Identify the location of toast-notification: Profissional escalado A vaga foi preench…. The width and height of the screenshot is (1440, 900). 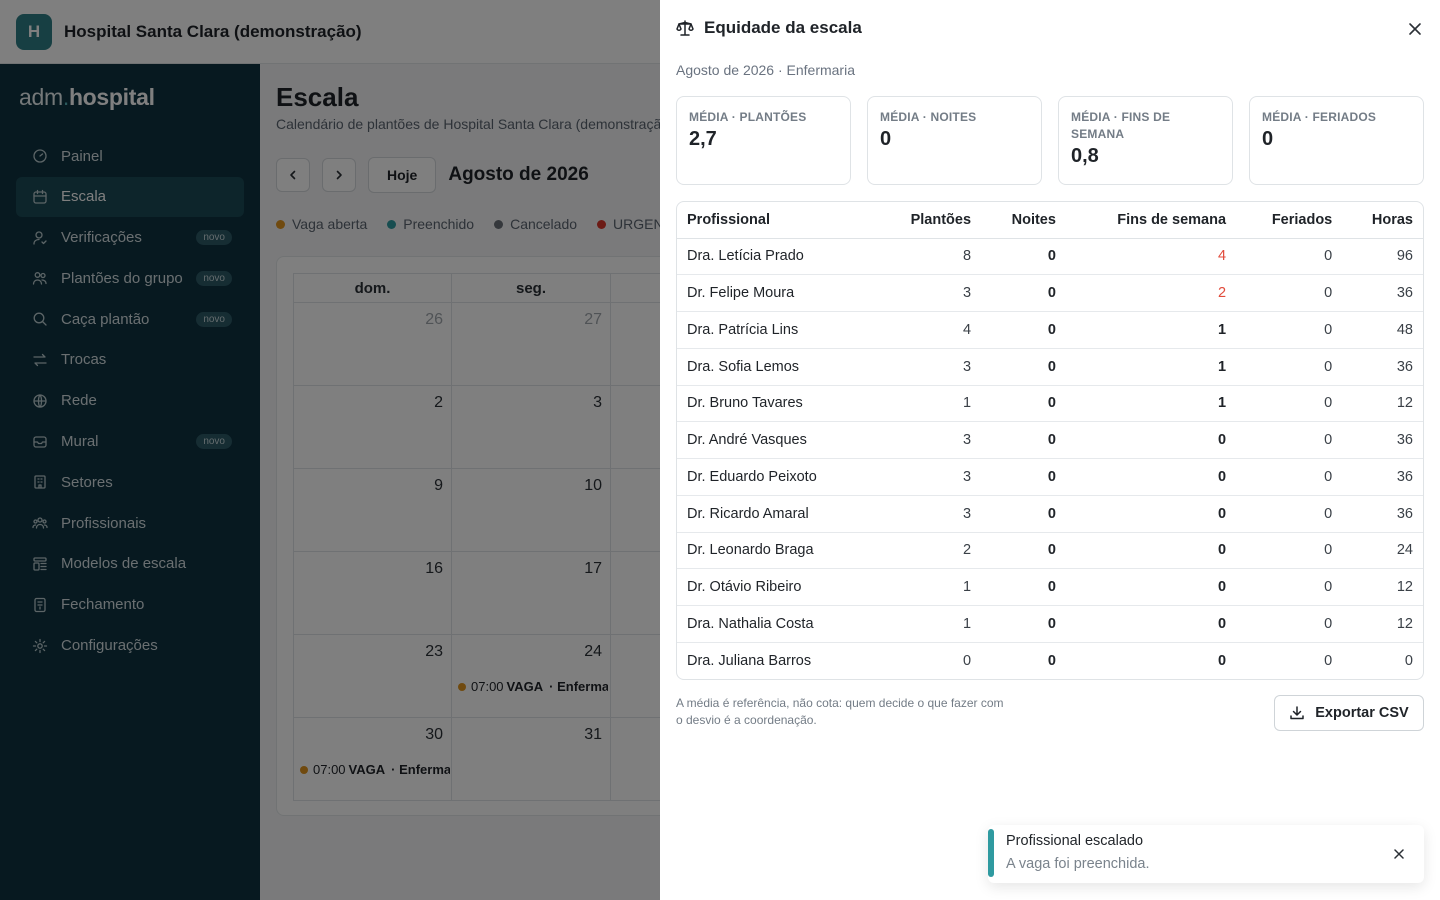
(1206, 854).